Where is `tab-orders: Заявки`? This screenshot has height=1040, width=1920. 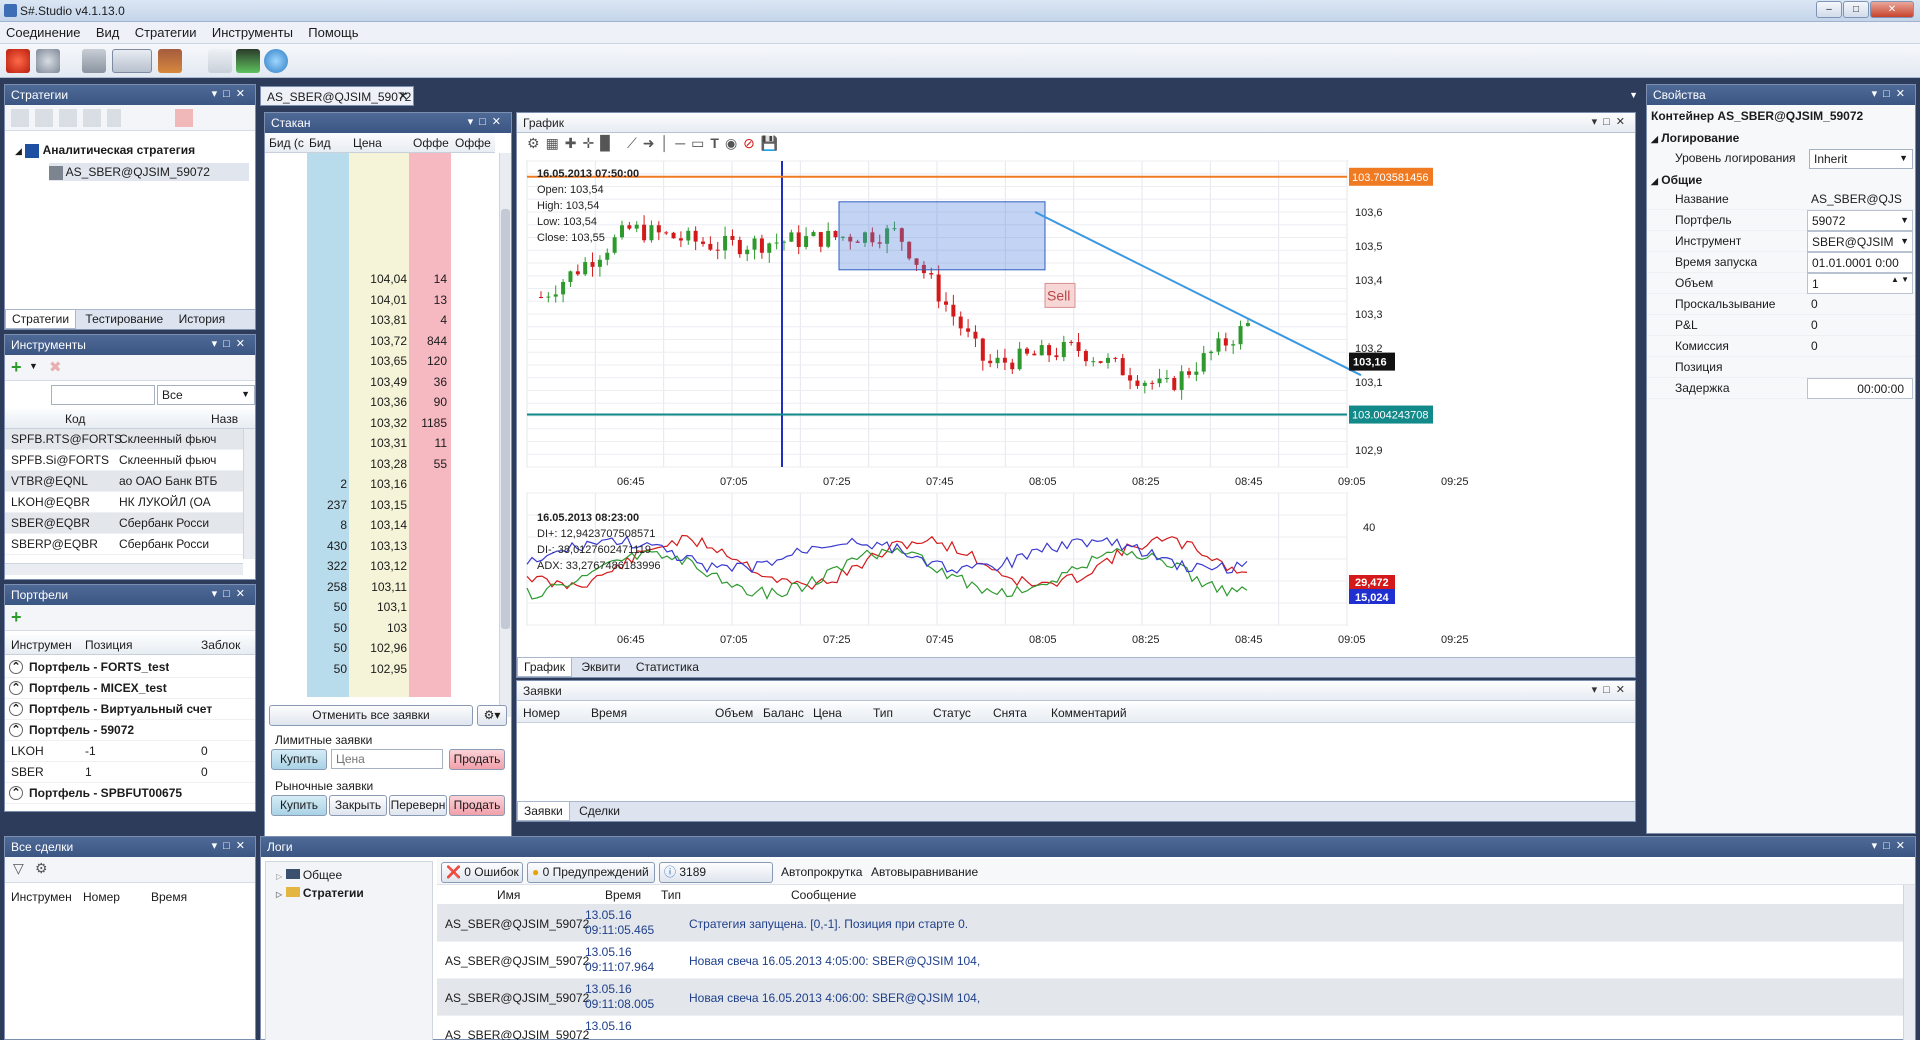 tab-orders: Заявки is located at coordinates (543, 811).